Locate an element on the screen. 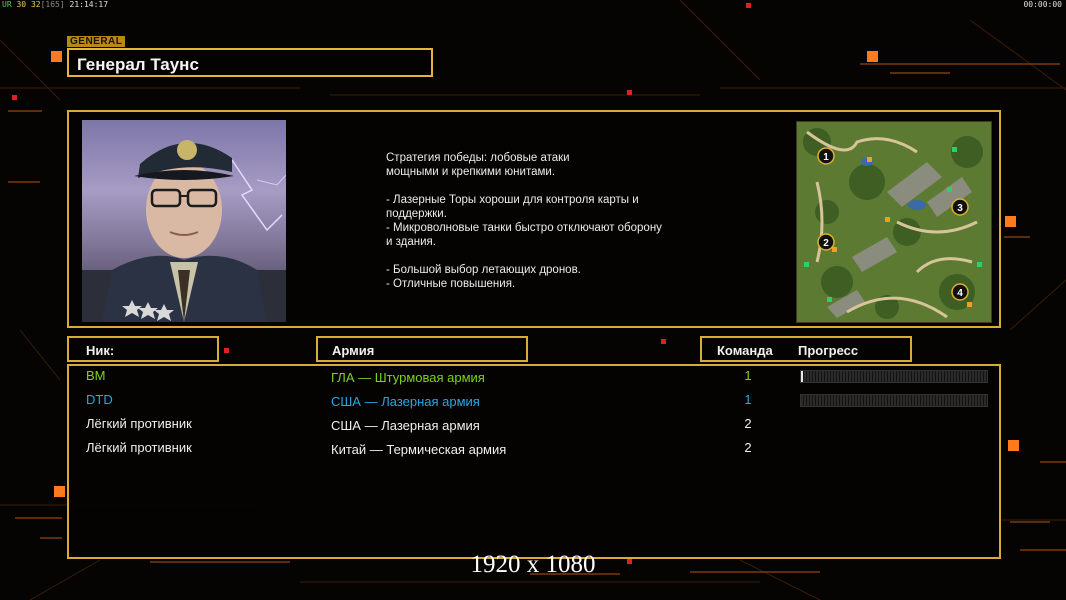 This screenshot has width=1066, height=600. general-name: Генерал Таунс is located at coordinates (138, 64).